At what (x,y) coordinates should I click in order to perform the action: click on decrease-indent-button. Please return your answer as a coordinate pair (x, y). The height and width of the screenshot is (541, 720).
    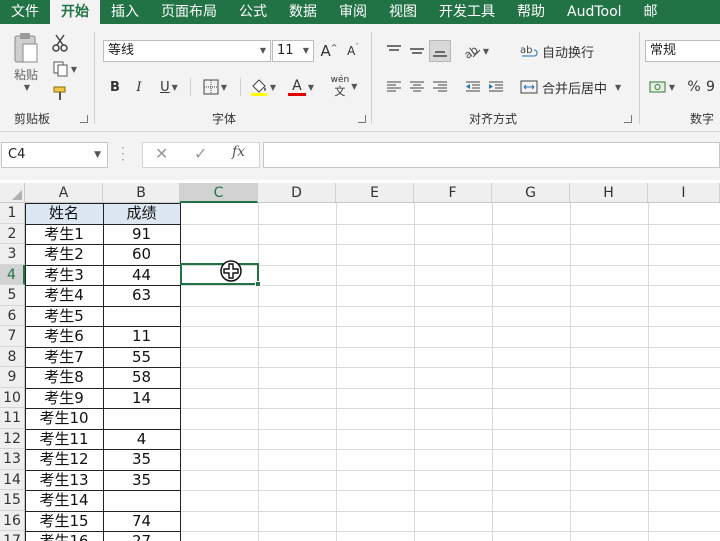
    Looking at the image, I should click on (473, 87).